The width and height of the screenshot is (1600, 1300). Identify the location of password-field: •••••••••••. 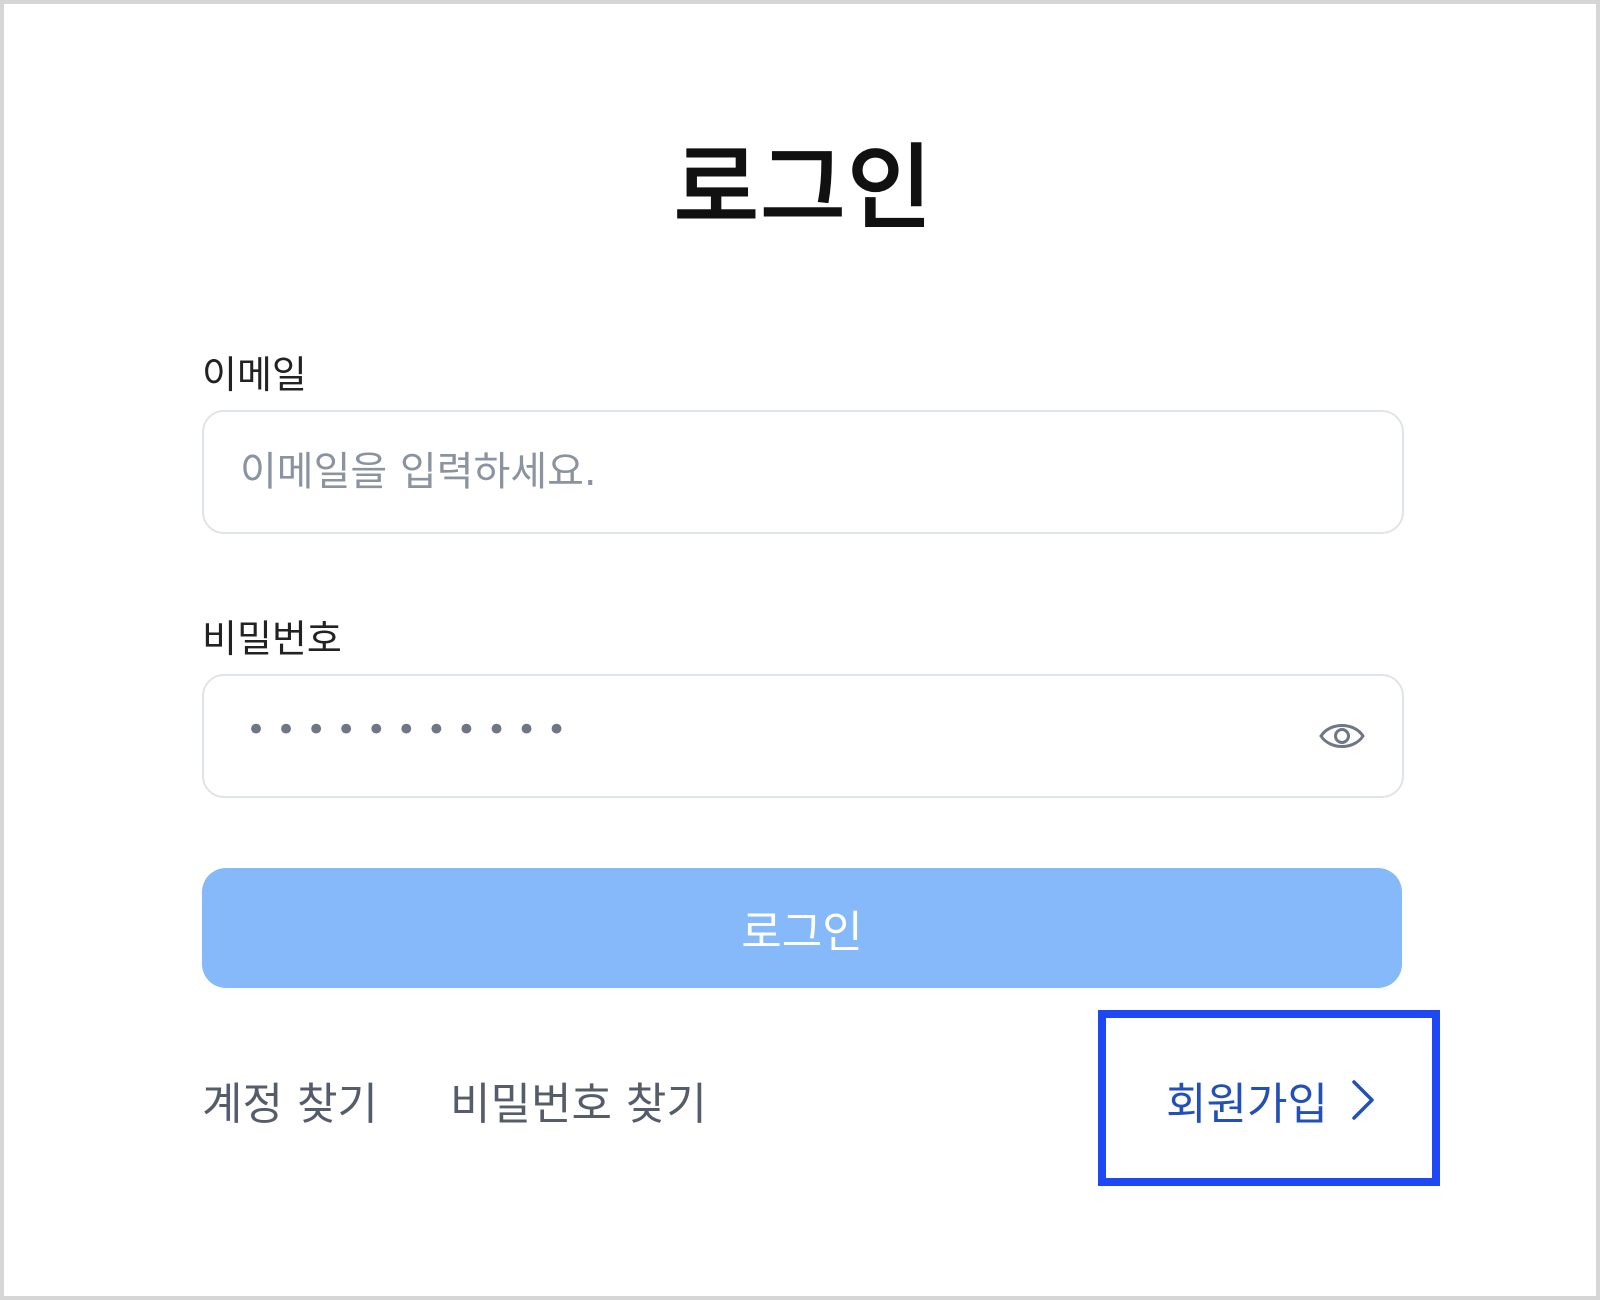
(803, 736).